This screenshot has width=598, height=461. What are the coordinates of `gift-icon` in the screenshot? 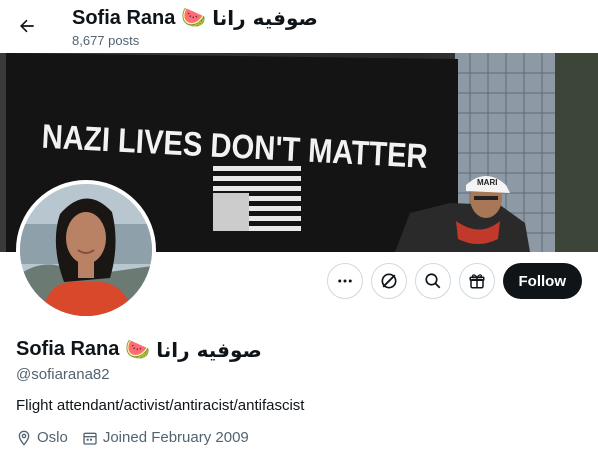 It's located at (476, 281).